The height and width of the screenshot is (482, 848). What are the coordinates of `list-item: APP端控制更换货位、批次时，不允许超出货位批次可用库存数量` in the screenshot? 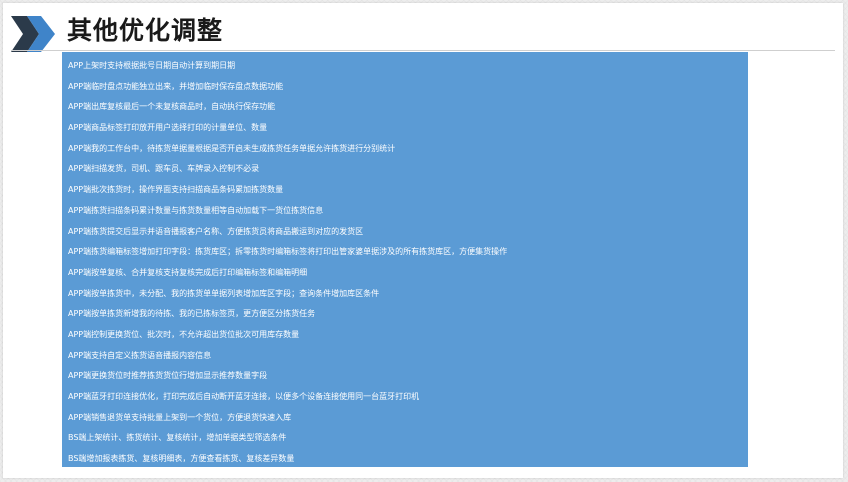 It's located at (184, 334).